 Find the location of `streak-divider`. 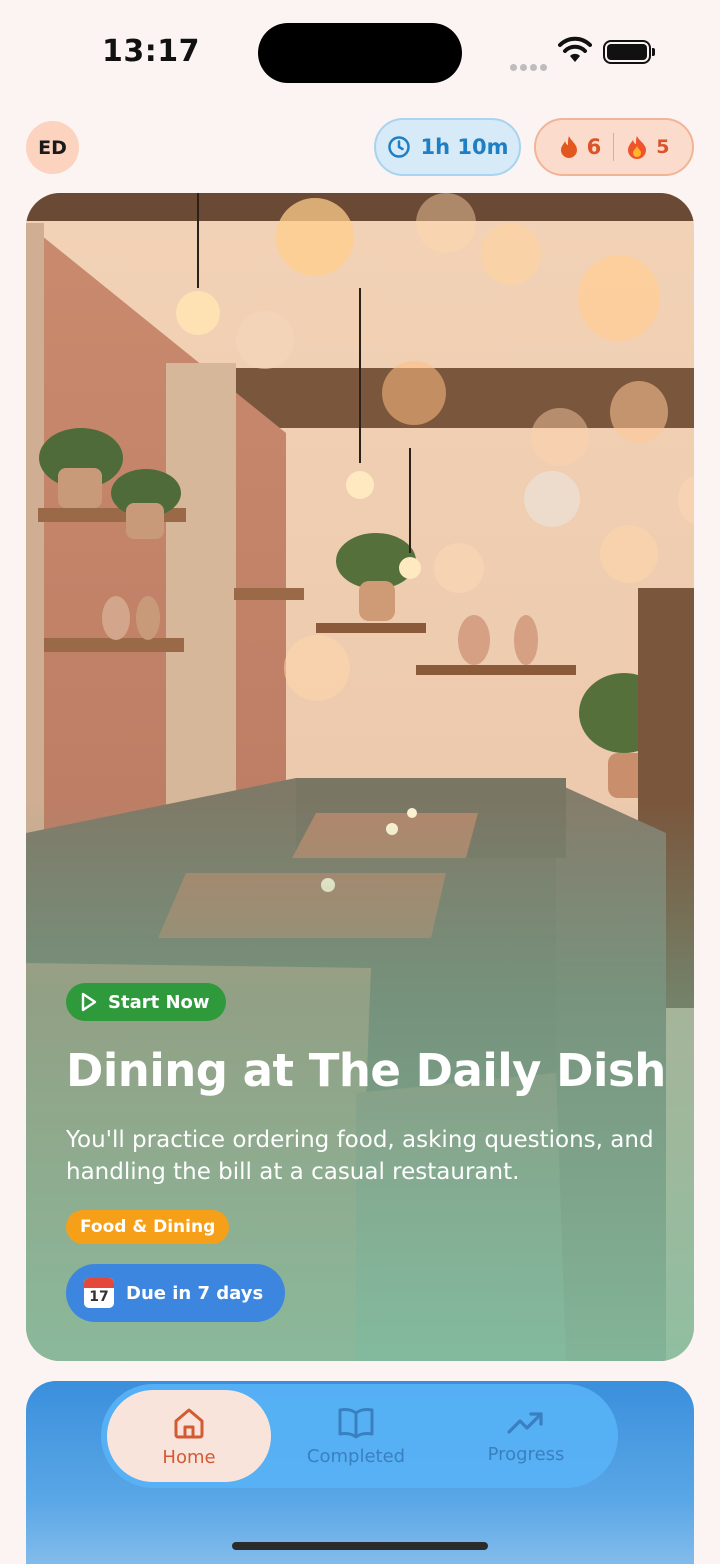

streak-divider is located at coordinates (614, 147).